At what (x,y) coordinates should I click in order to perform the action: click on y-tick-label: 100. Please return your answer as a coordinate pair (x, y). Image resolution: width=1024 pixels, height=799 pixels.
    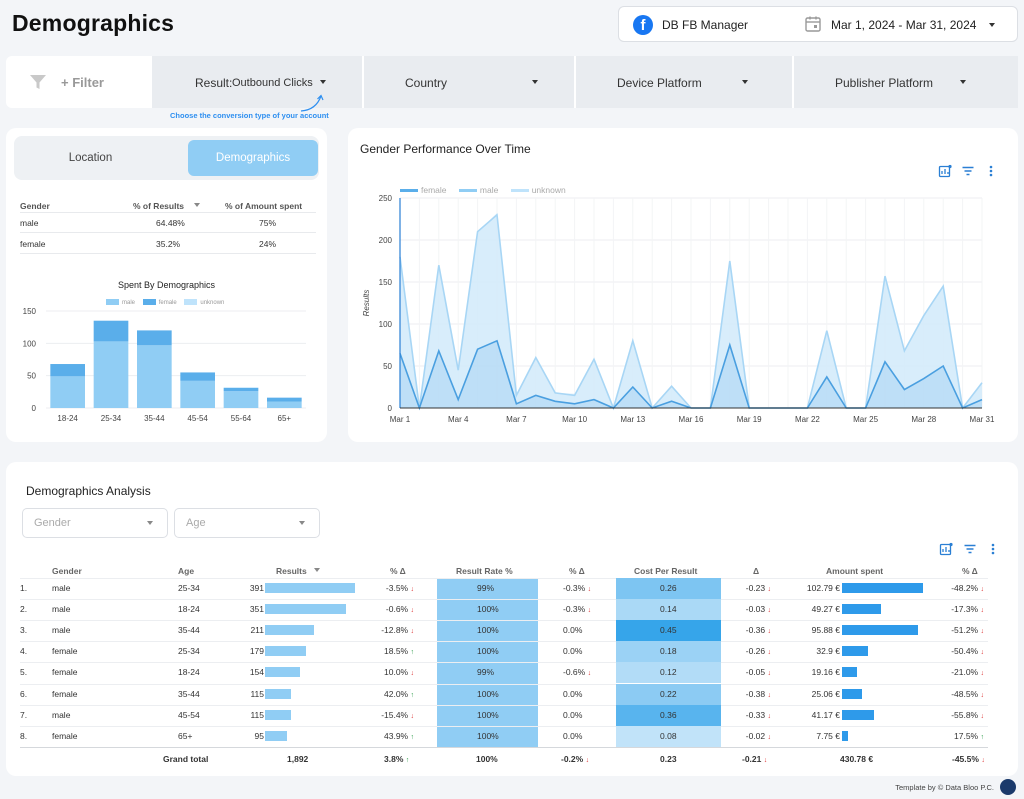
    Looking at the image, I should click on (30, 343).